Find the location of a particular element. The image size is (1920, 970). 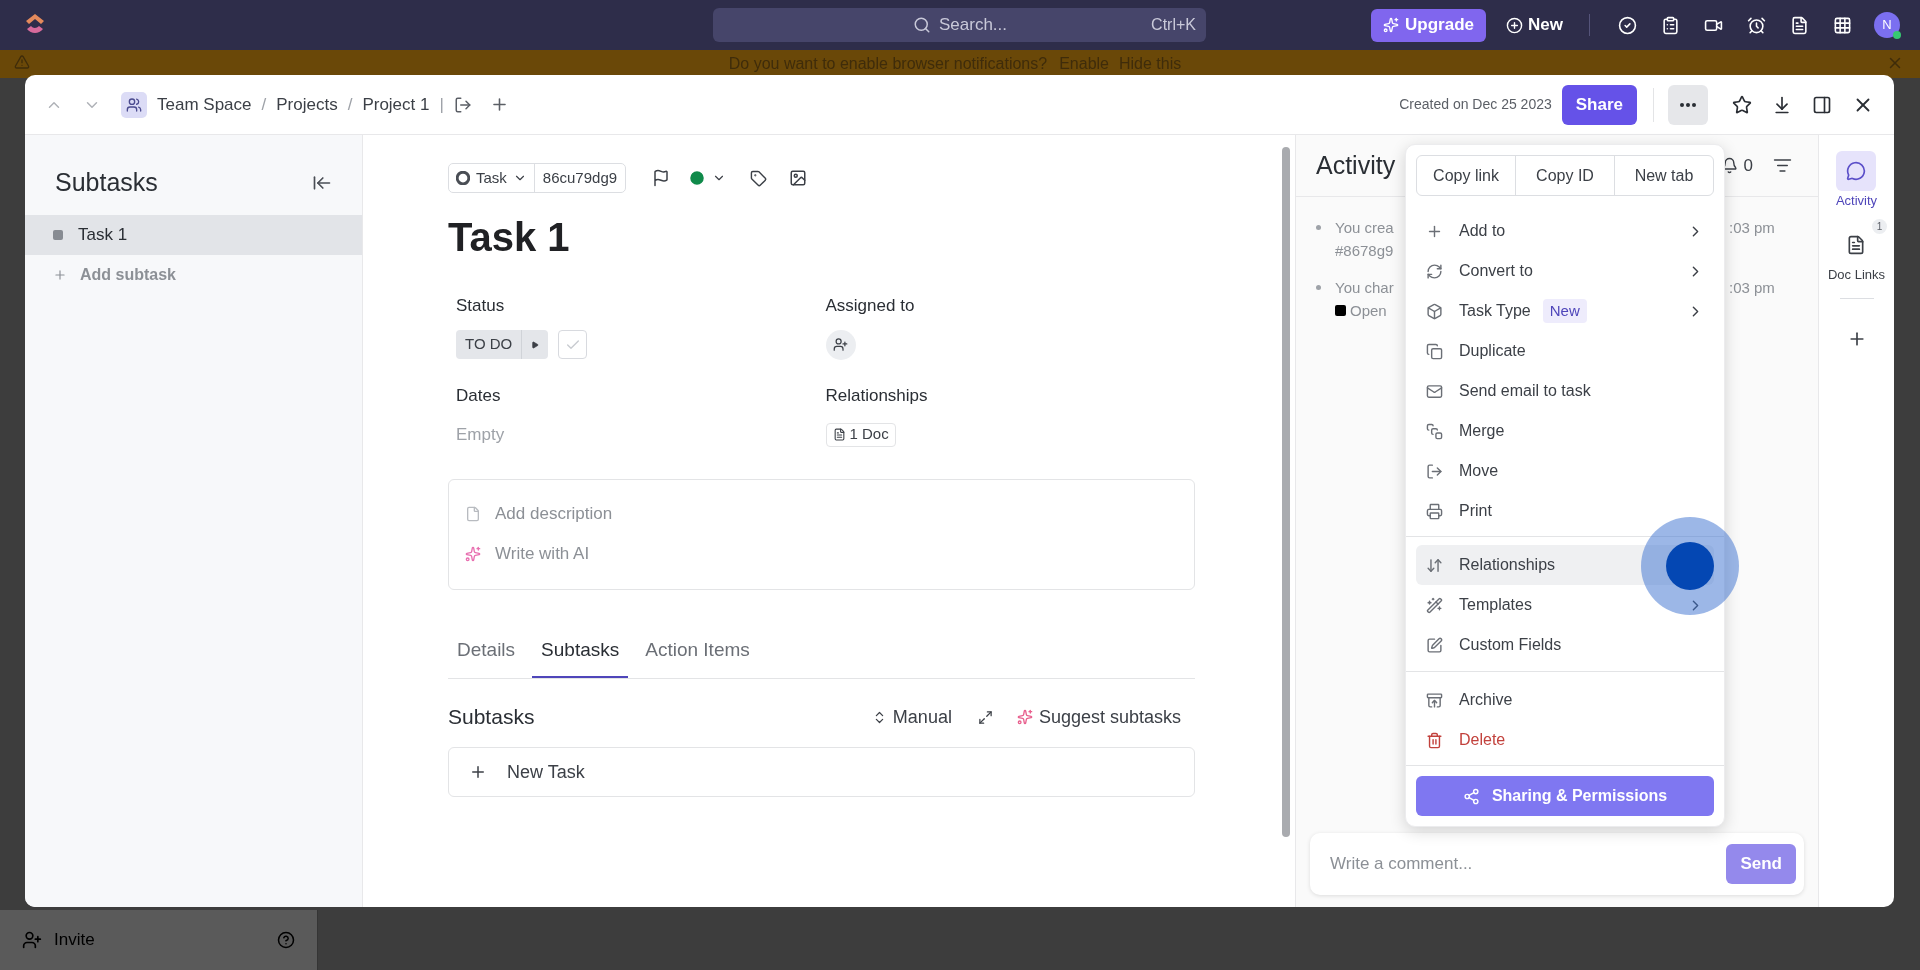

menu-item: Custom Fields is located at coordinates (1565, 645).